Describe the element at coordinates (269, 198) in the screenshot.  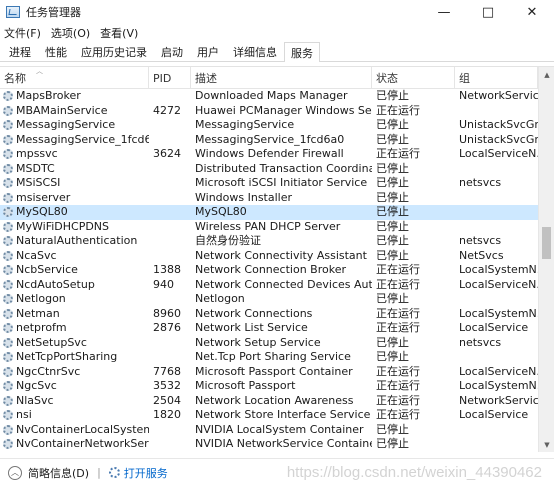
I see `table-row: msiserver Windows Installer 已停止` at that location.